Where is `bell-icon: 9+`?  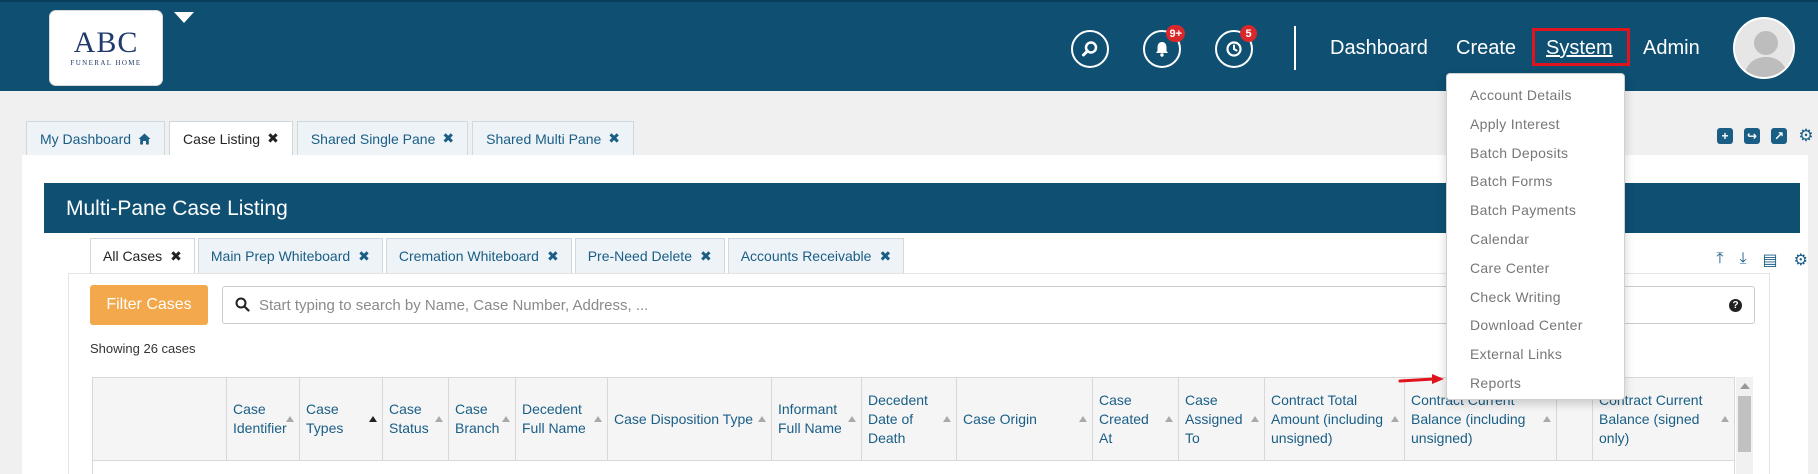 bell-icon: 9+ is located at coordinates (1164, 46).